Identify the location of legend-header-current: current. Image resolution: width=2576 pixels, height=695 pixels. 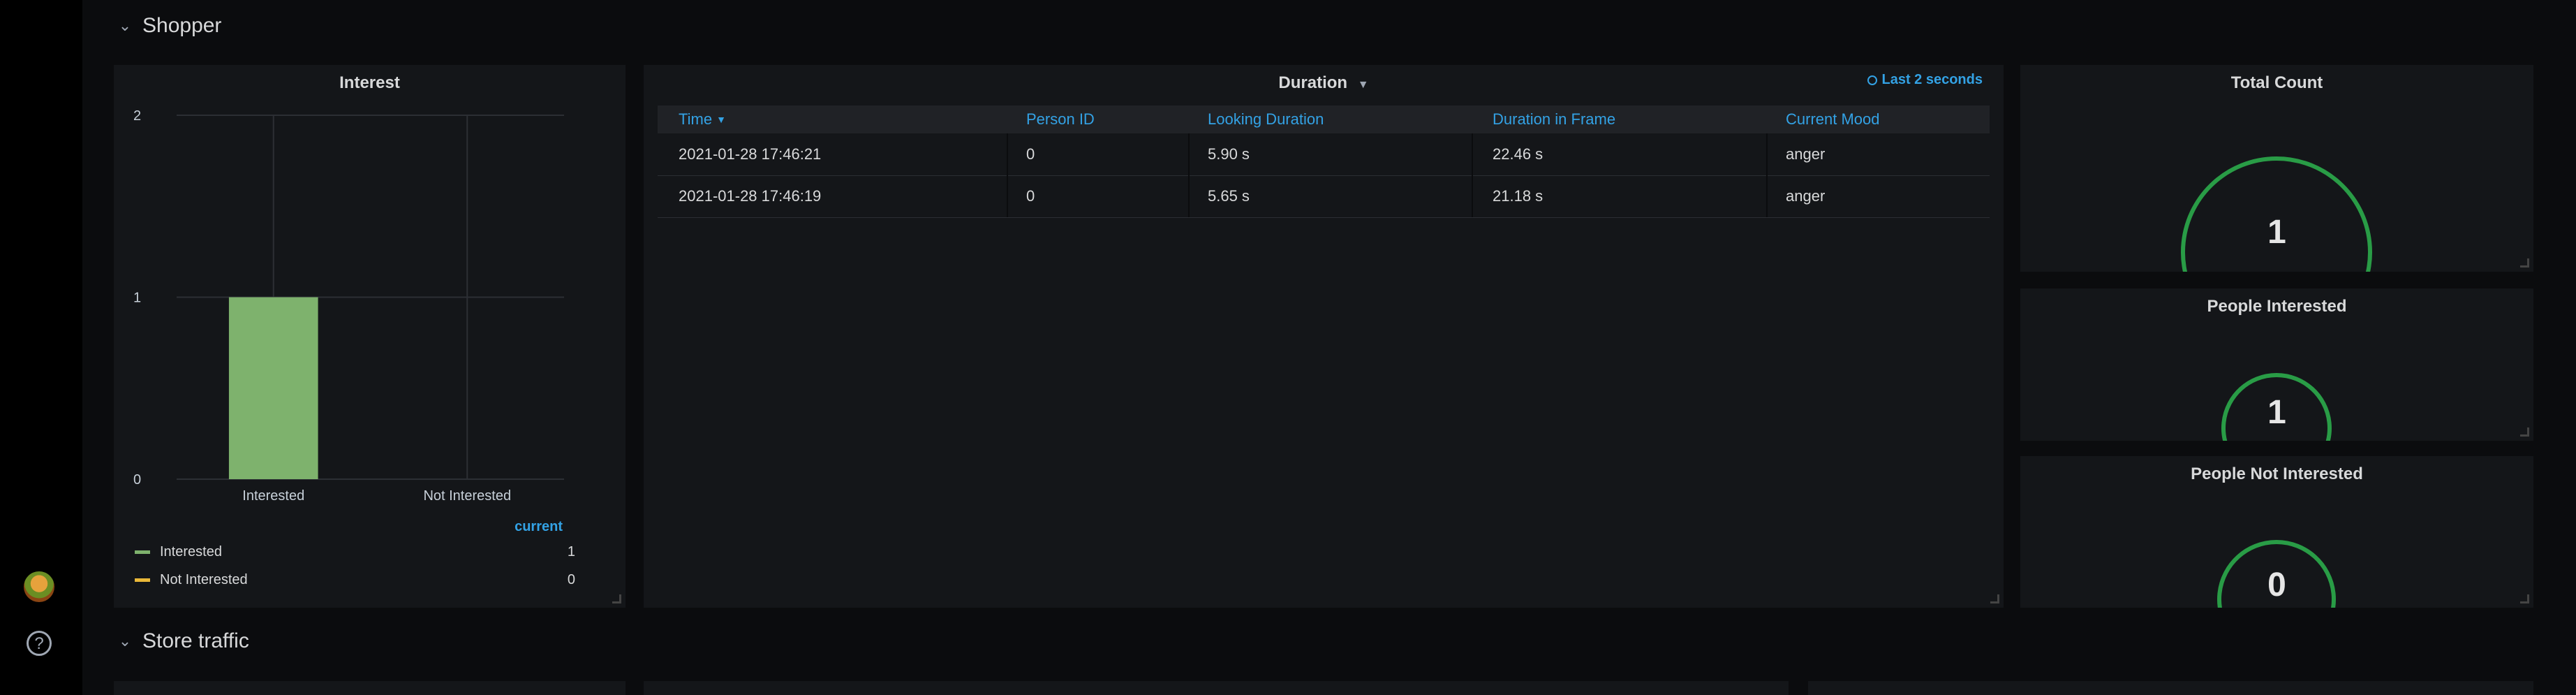
(539, 527).